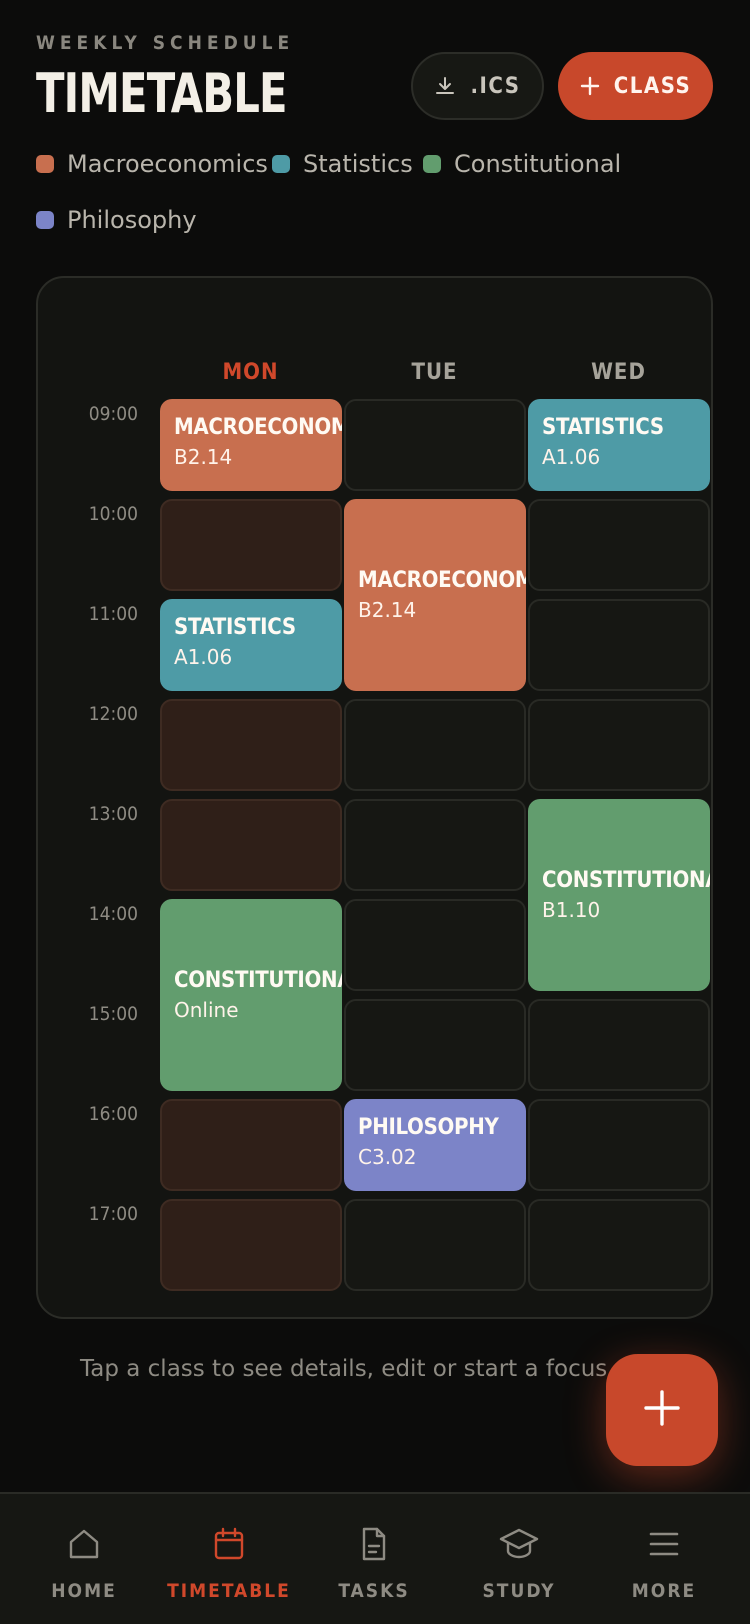 Image resolution: width=750 pixels, height=1624 pixels. Describe the element at coordinates (387, 1157) in the screenshot. I see `class-room: C3.02` at that location.